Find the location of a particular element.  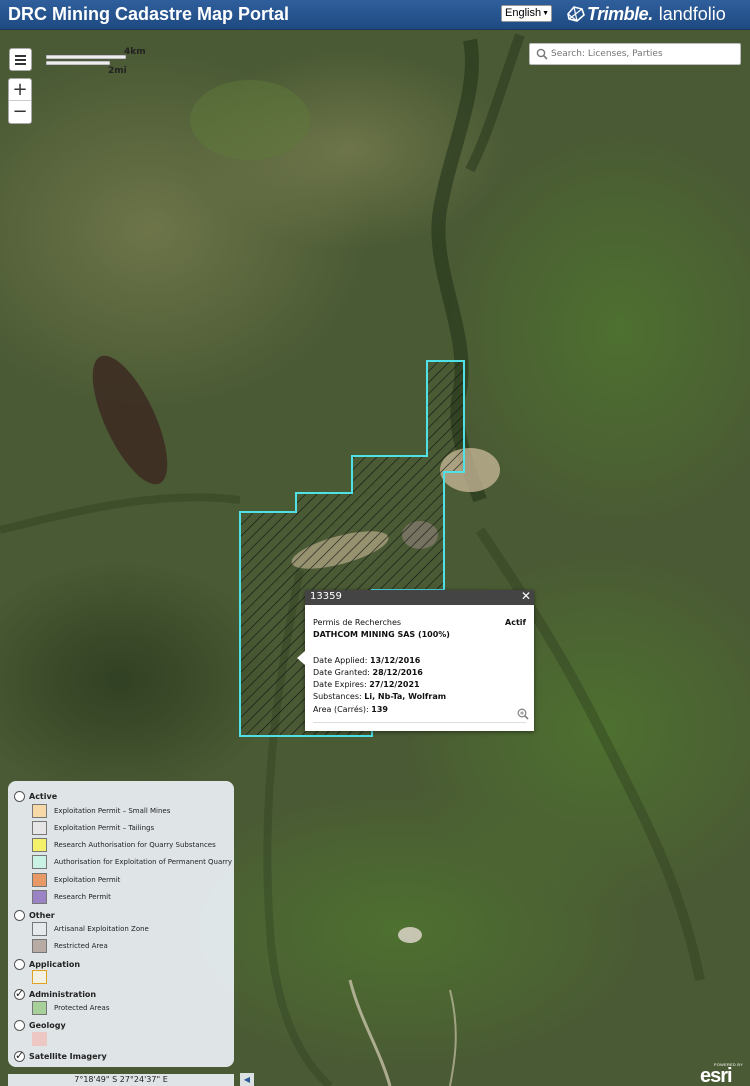

legend-item: Protected Areas is located at coordinates (70, 1008).